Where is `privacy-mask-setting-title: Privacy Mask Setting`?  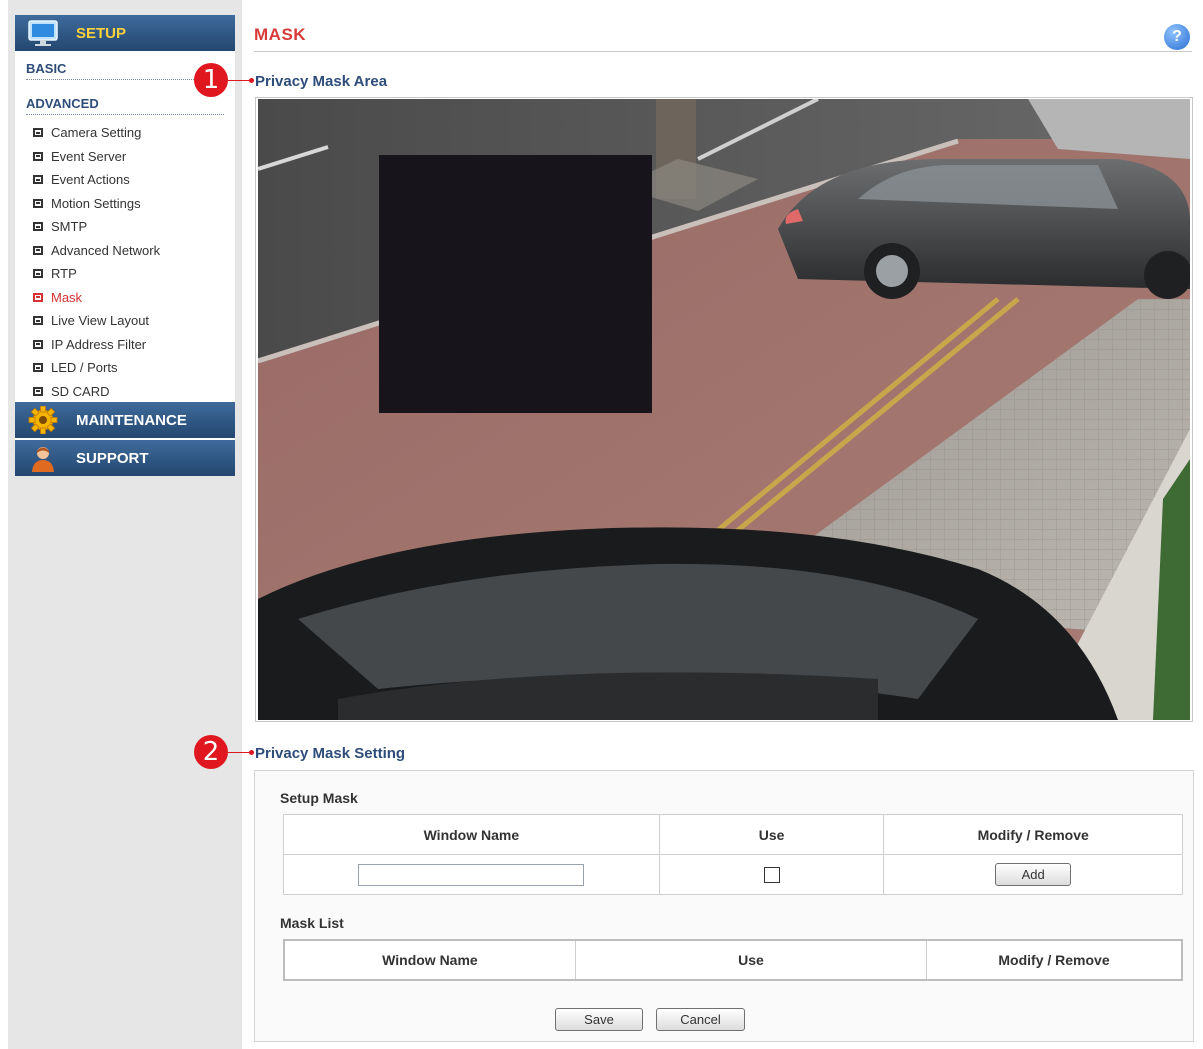 privacy-mask-setting-title: Privacy Mask Setting is located at coordinates (330, 753).